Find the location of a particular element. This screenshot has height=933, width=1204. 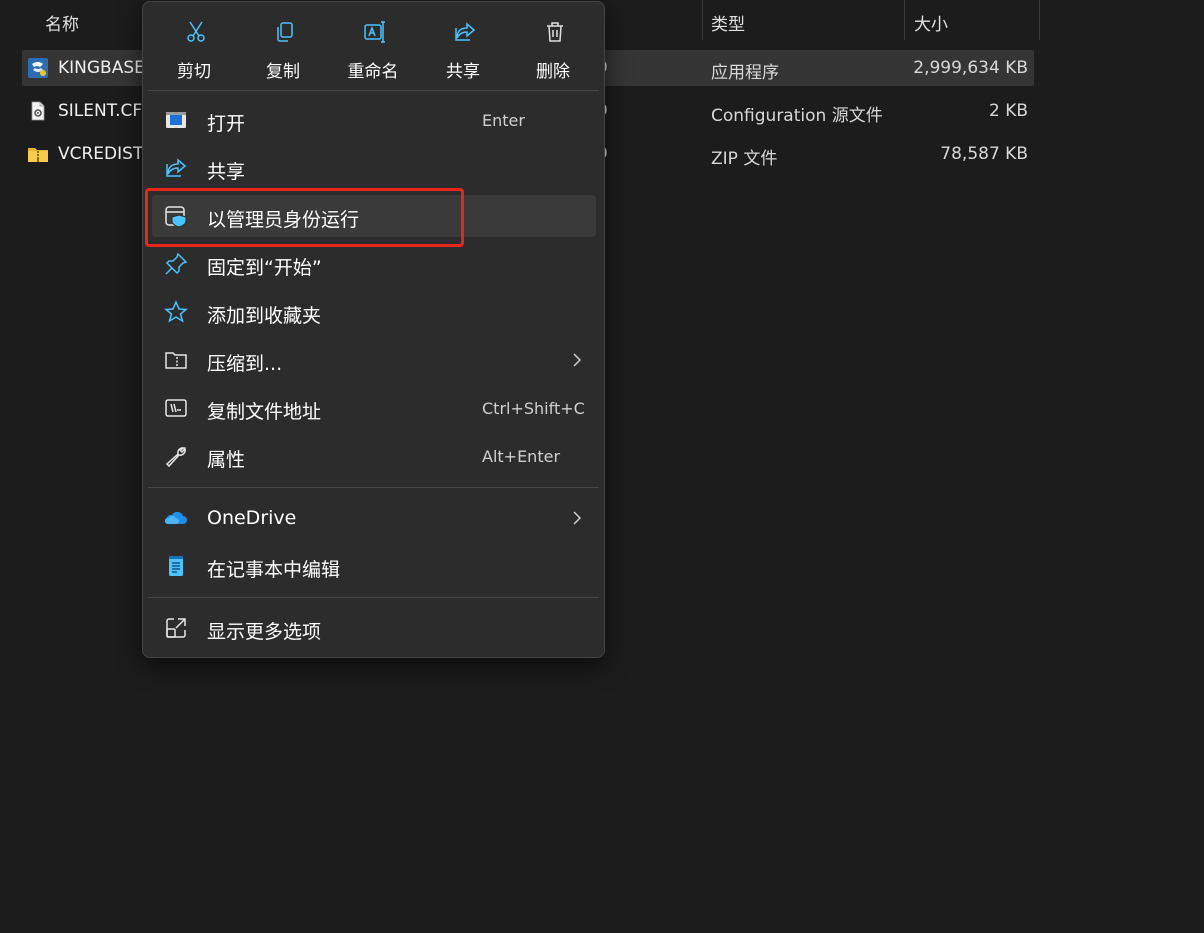

menu-item-label: 属性 is located at coordinates (226, 460).